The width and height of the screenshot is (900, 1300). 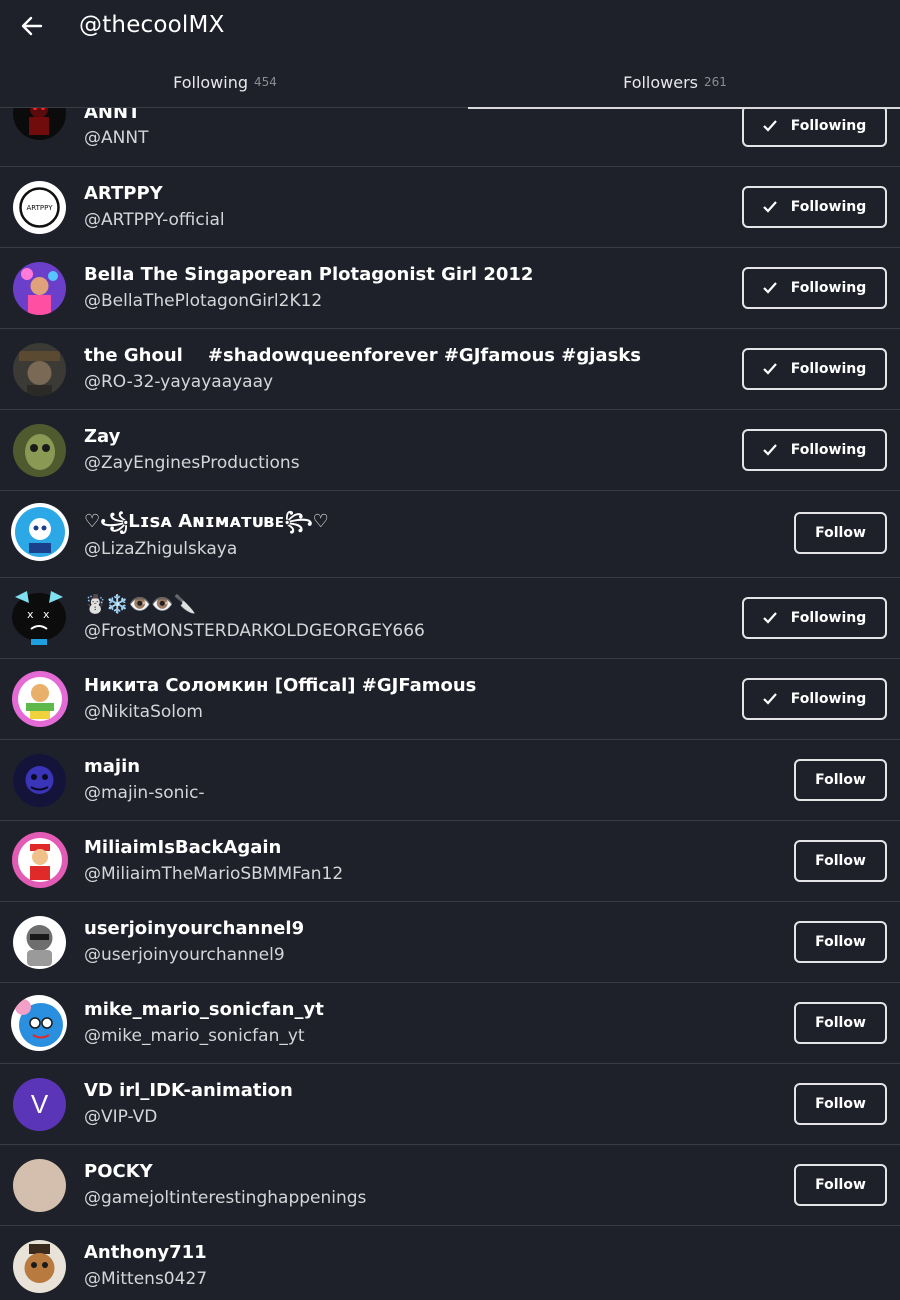 I want to click on tab-bar: Following 454 Followers 261, so click(x=450, y=82).